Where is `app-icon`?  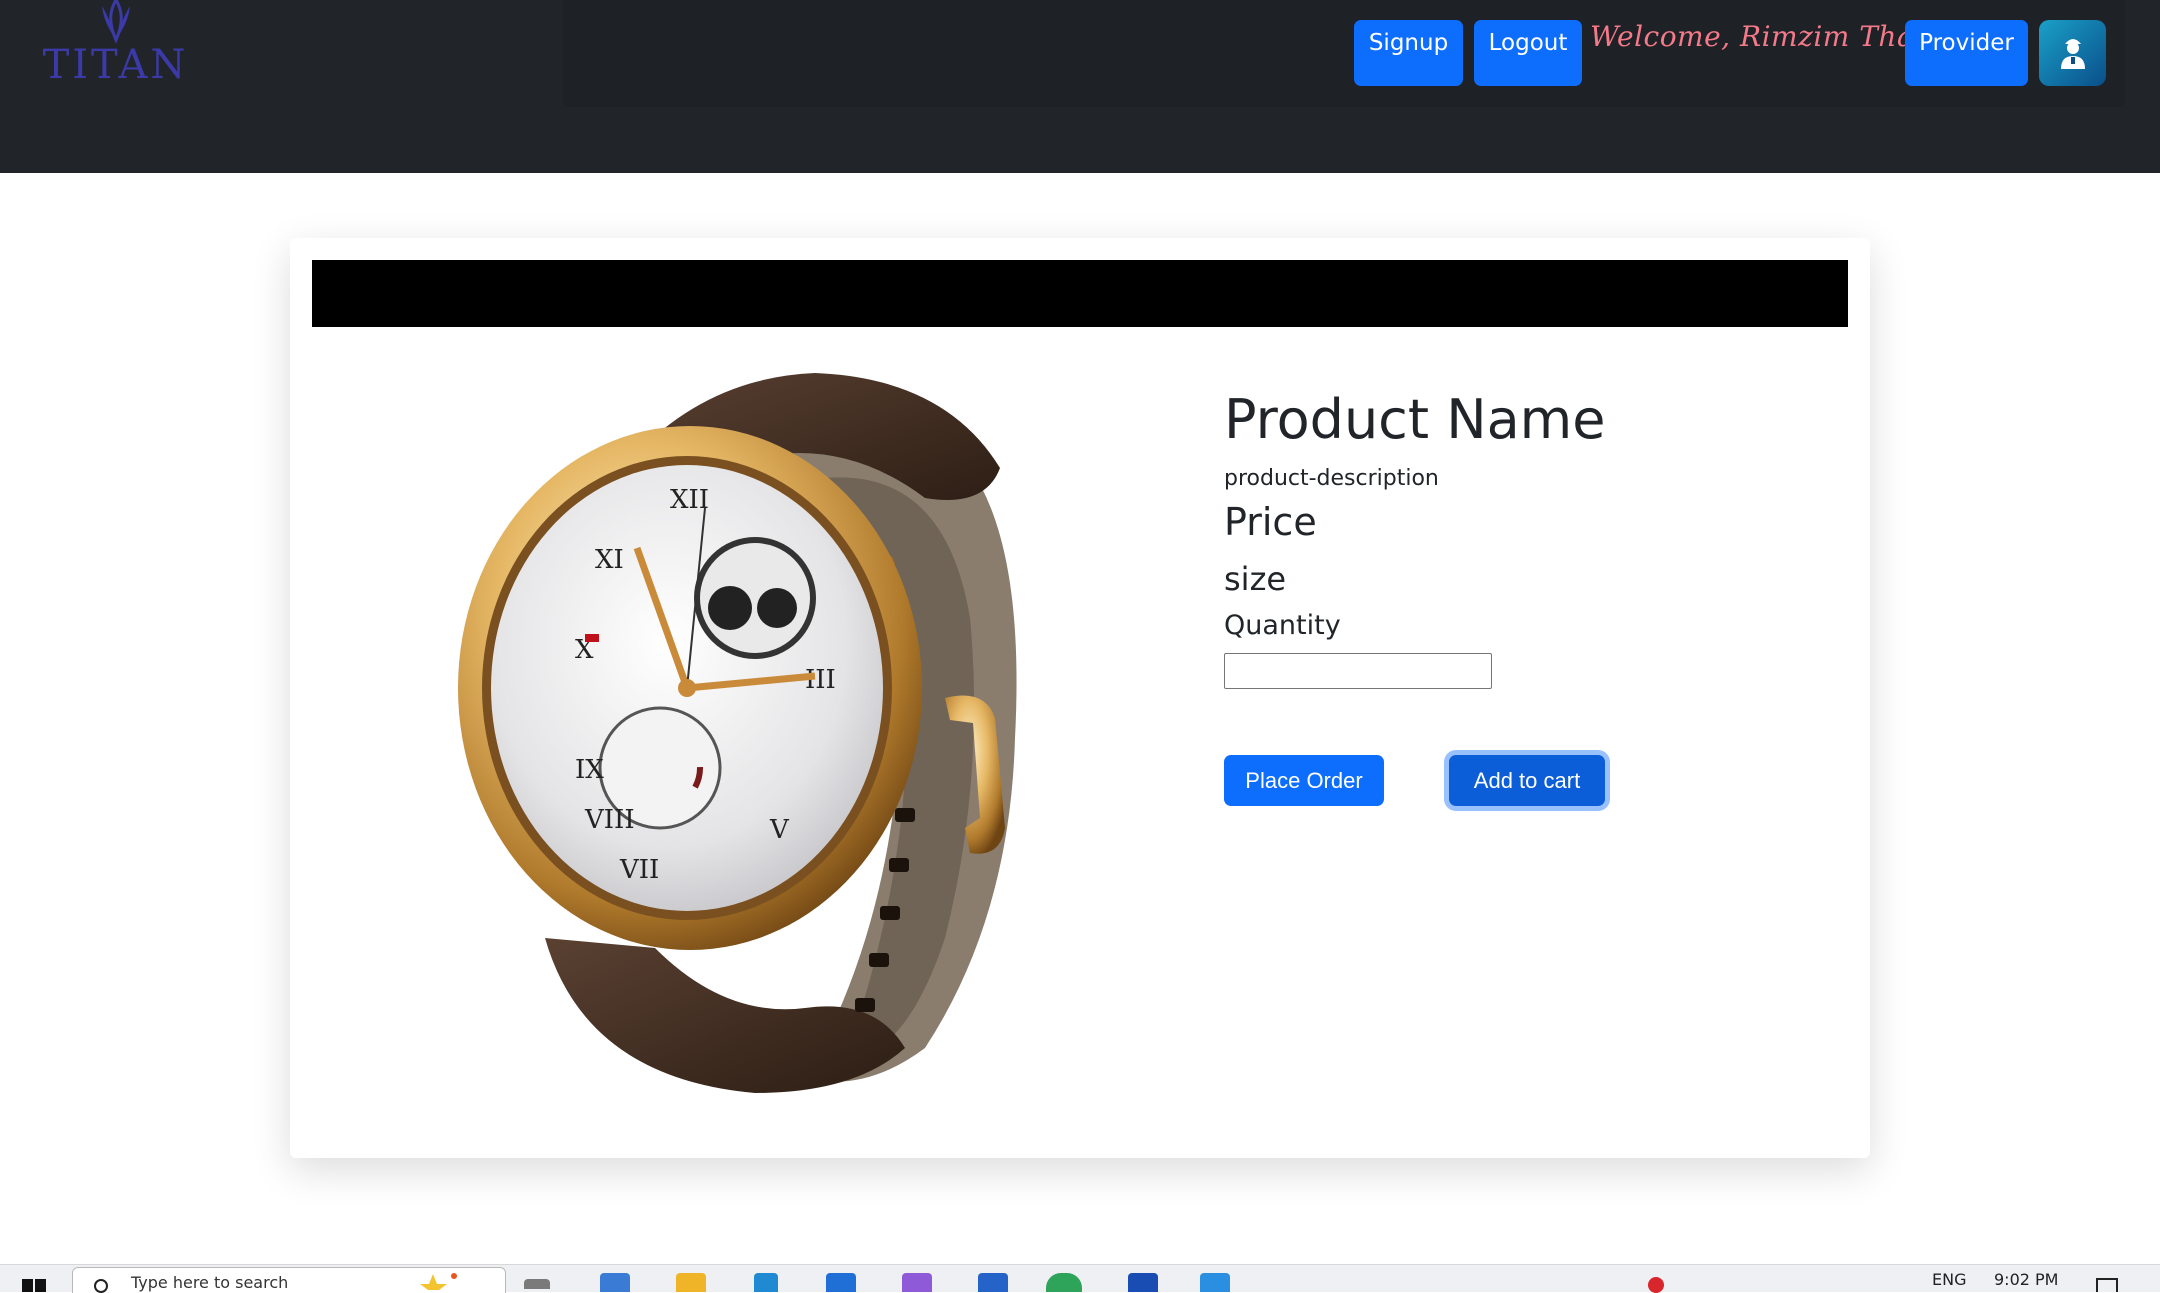 app-icon is located at coordinates (917, 1282).